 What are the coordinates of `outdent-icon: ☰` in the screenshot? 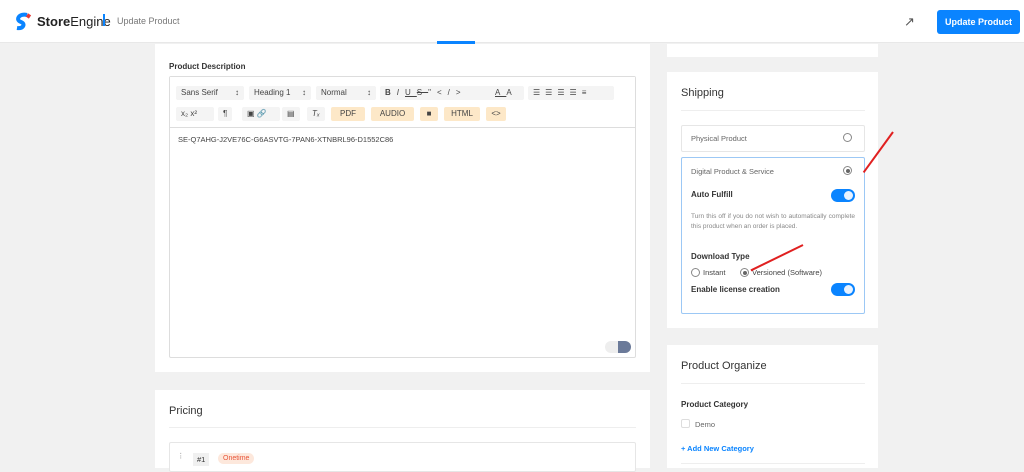 It's located at (563, 92).